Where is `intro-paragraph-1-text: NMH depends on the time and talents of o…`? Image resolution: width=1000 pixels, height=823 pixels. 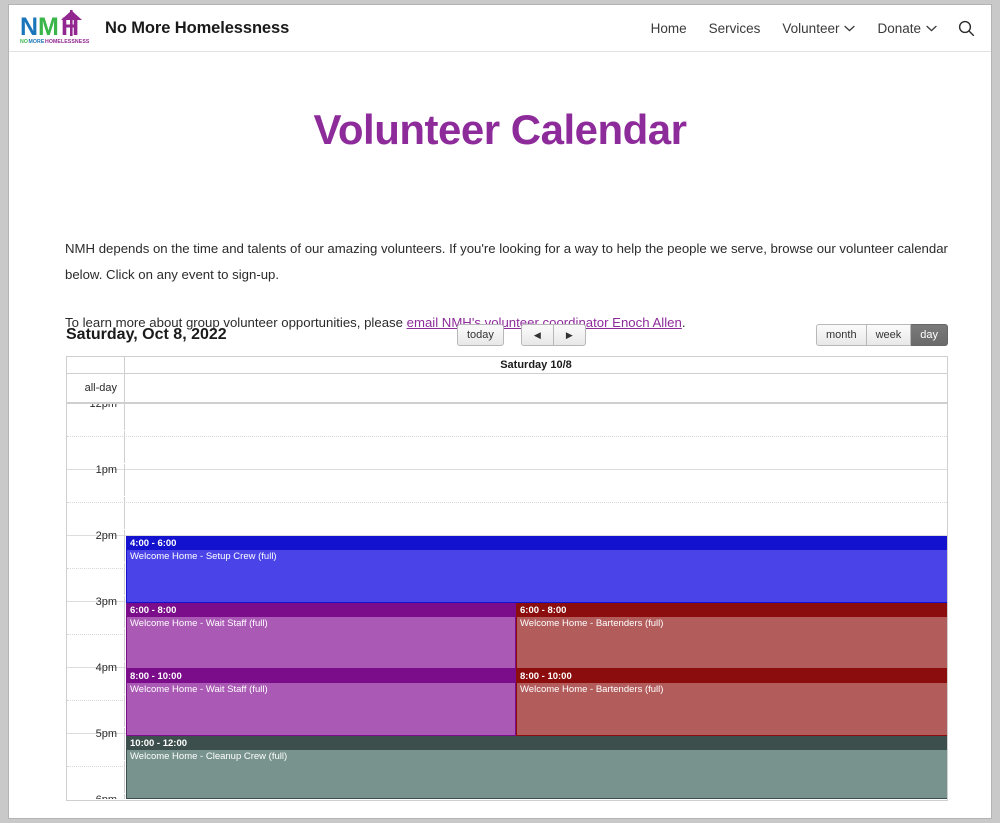
intro-paragraph-1-text: NMH depends on the time and talents of o… is located at coordinates (506, 261).